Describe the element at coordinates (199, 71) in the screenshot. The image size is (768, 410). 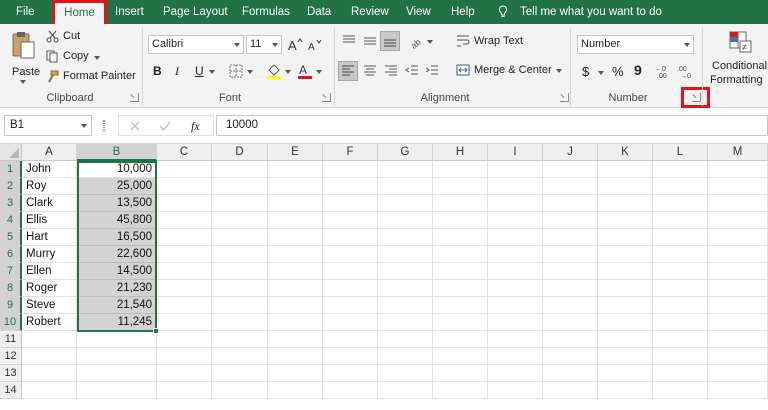
I see `underline-icon: U` at that location.